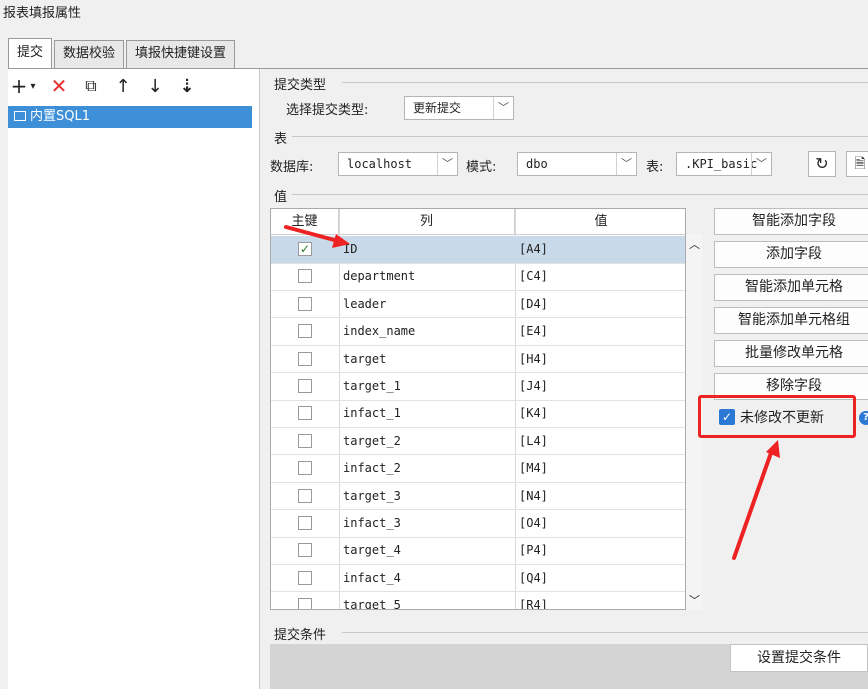 The image size is (868, 689). What do you see at coordinates (300, 635) in the screenshot?
I see `submit-condition-label: 提交条件` at bounding box center [300, 635].